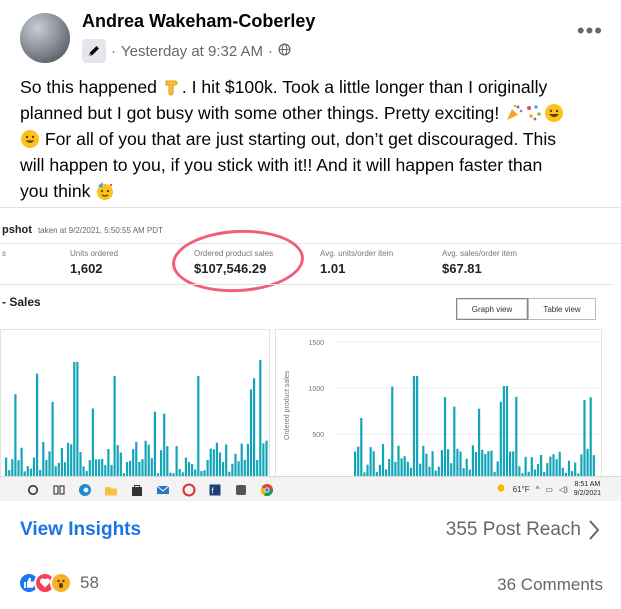  I want to click on snapshot-taken-time: taken at 9/2/2021, 5:50:55 AM PDT, so click(100, 230).